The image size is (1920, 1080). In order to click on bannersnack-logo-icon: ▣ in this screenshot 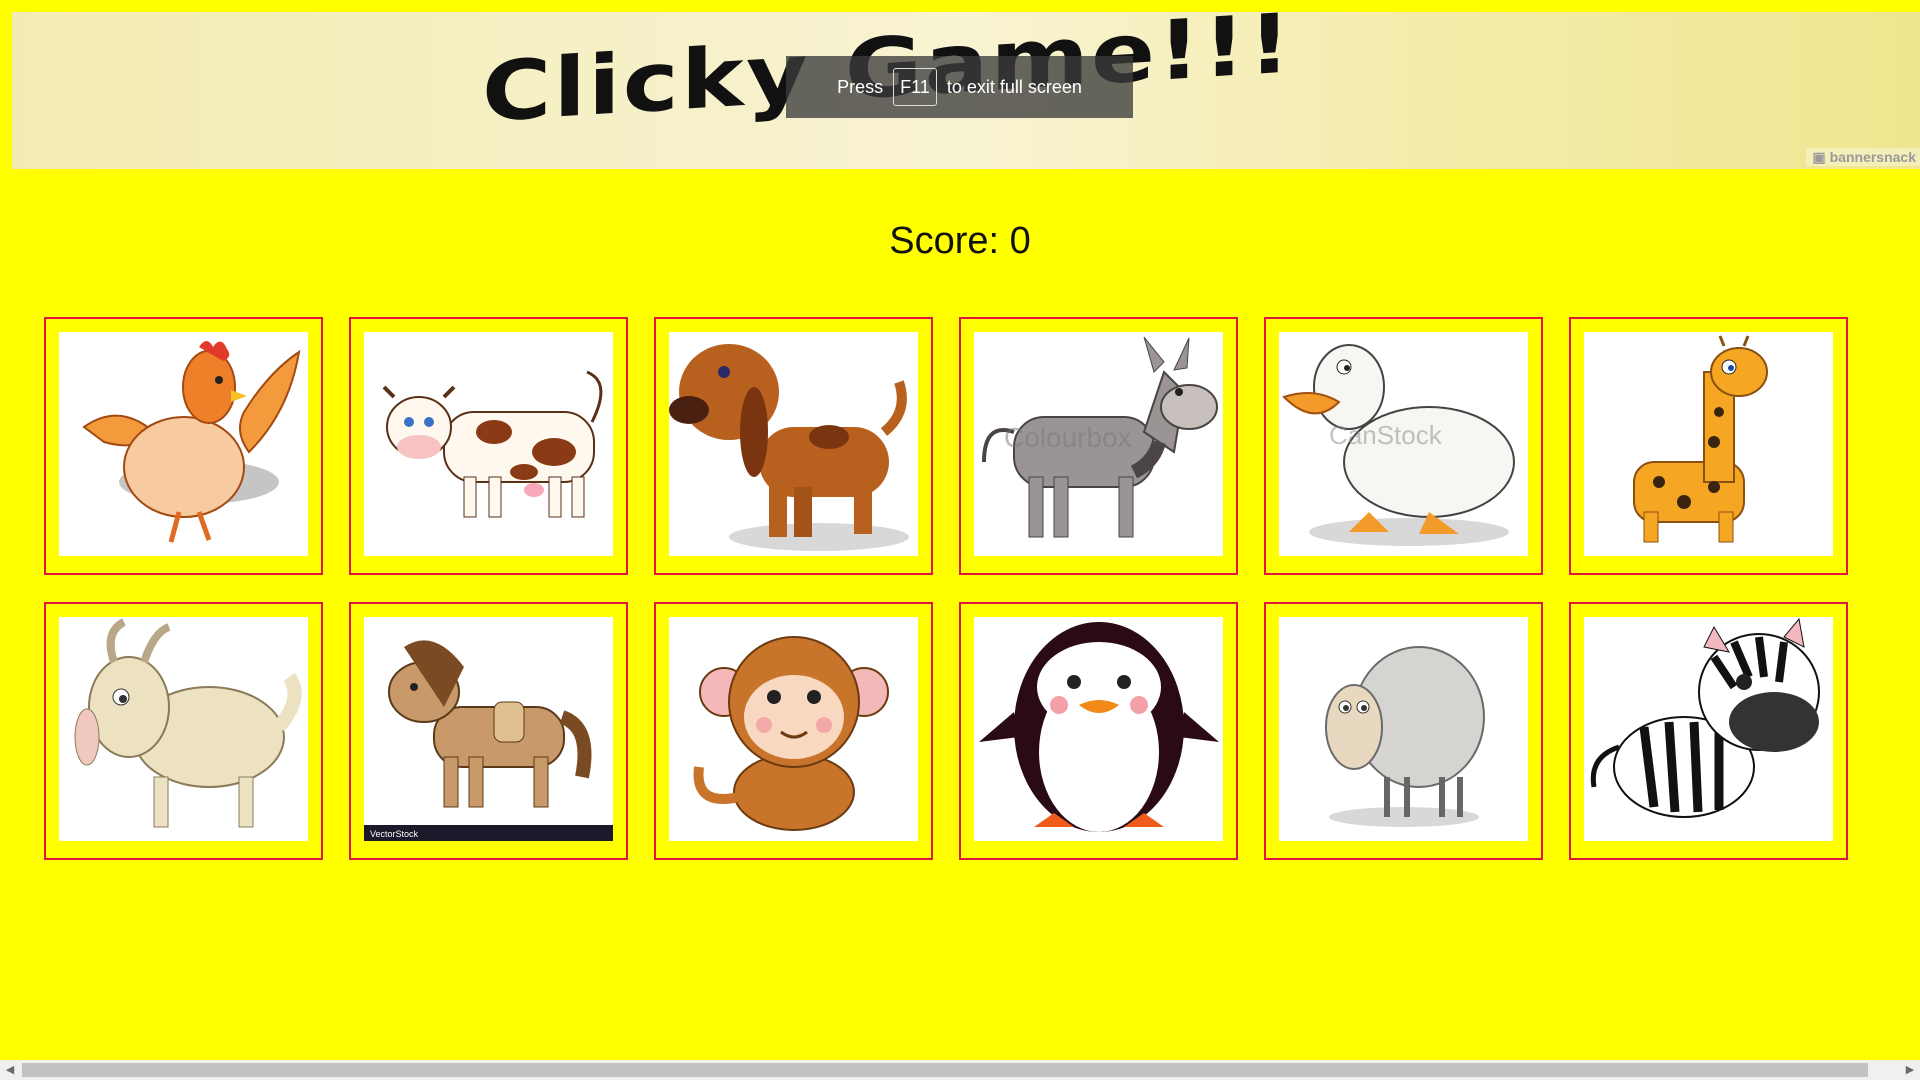, I will do `click(1819, 157)`.